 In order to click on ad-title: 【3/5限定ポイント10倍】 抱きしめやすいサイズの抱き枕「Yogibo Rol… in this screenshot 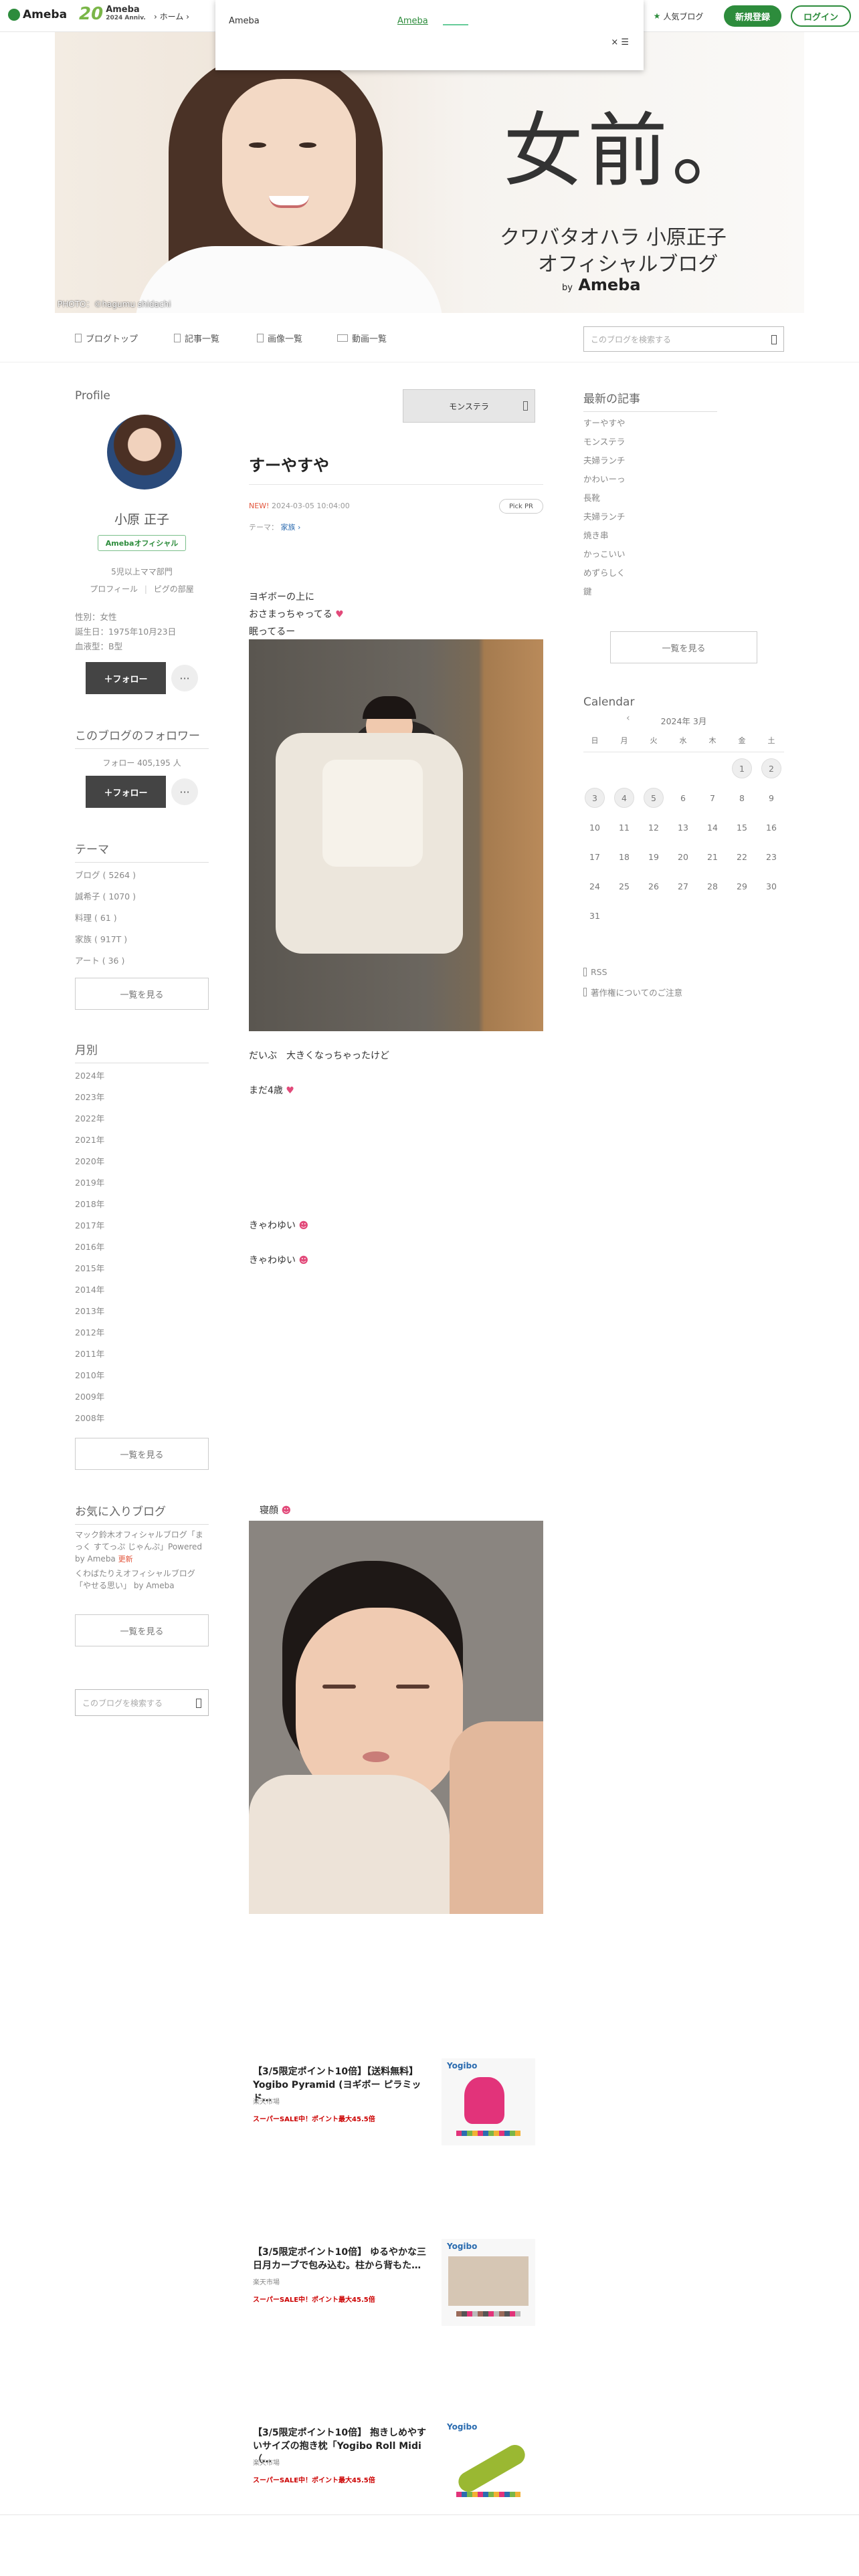, I will do `click(342, 2446)`.